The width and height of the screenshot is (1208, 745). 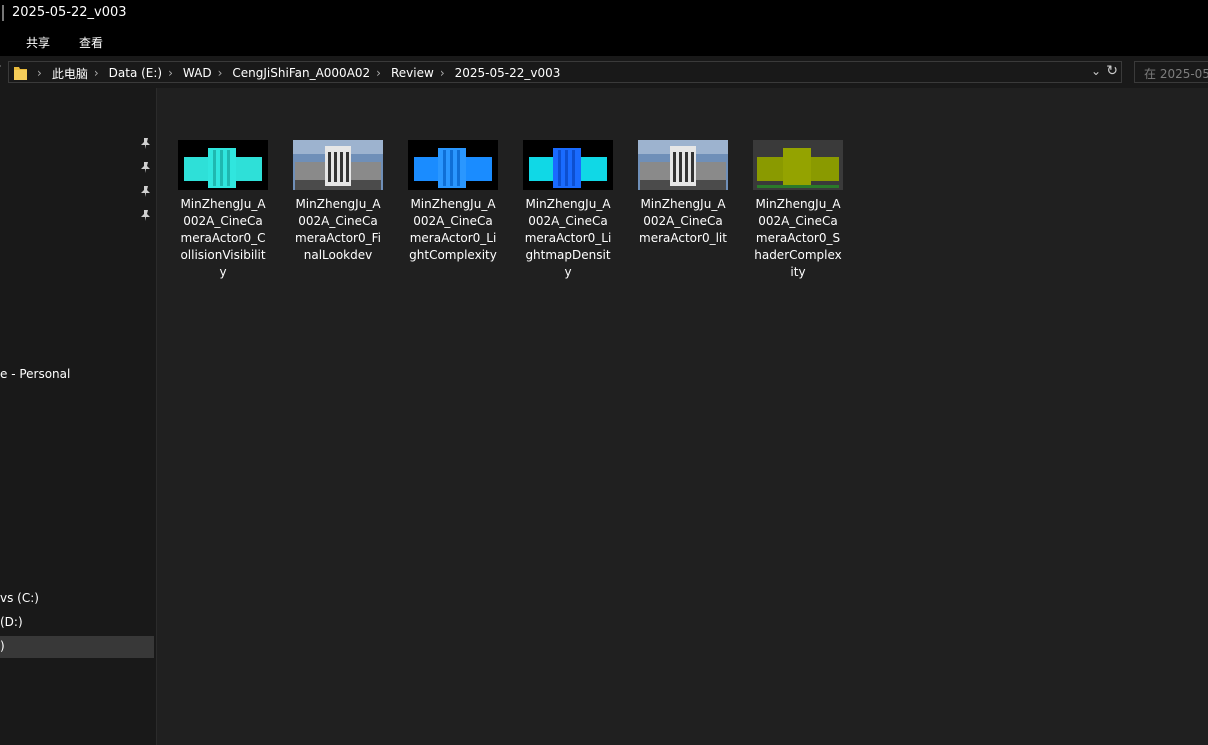 I want to click on nav-item-drive-e-label: ), so click(x=2, y=646).